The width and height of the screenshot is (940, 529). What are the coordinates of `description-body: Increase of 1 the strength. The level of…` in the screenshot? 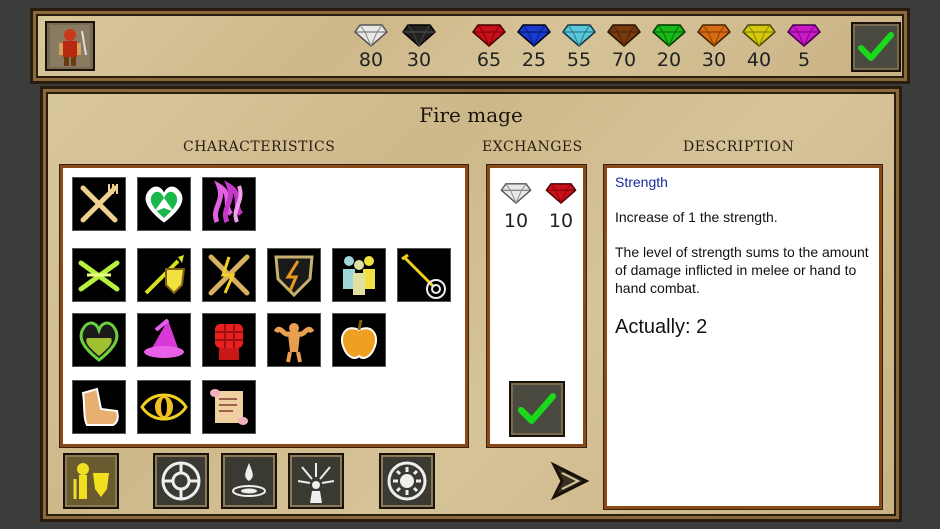 It's located at (744, 261).